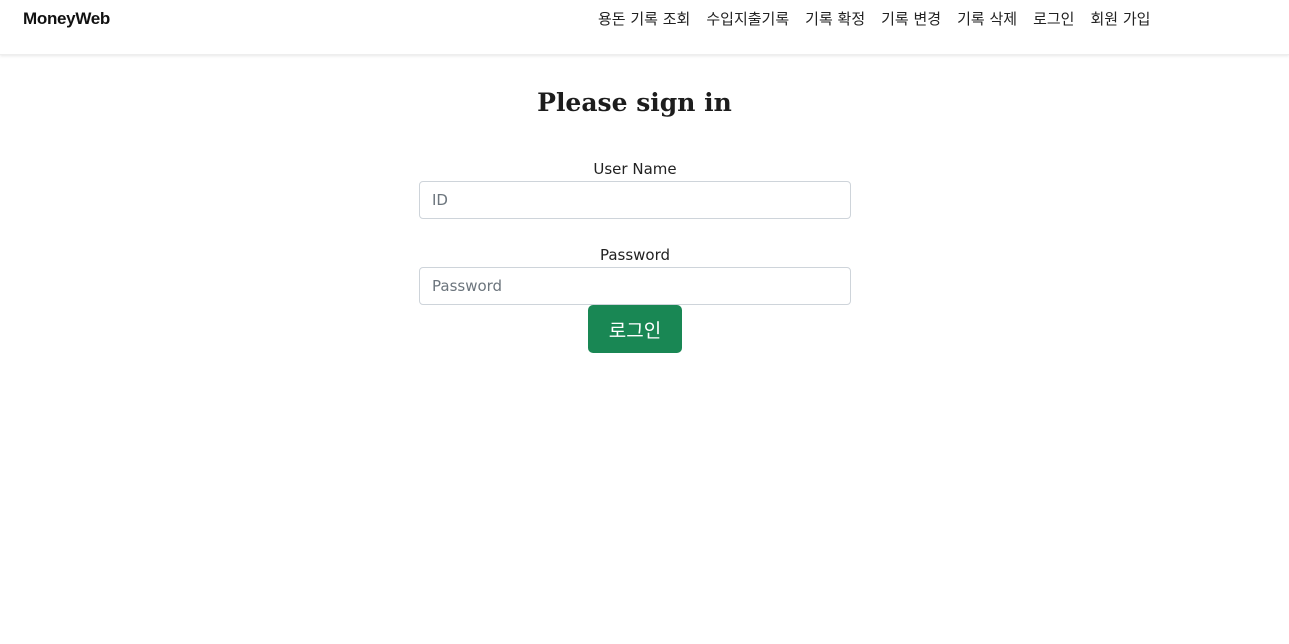 The image size is (1289, 644). I want to click on brand-logo: MoneyWeb, so click(66, 19).